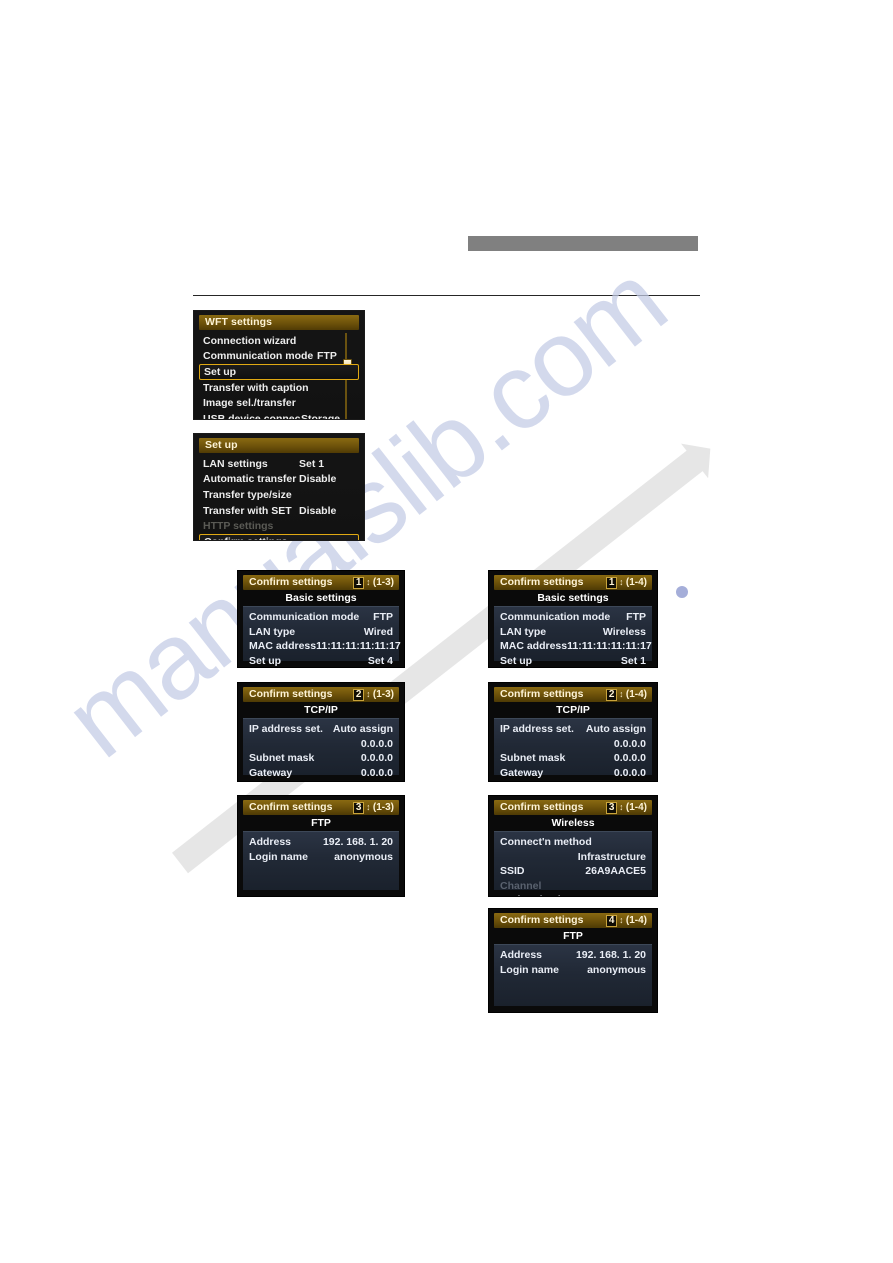 The image size is (893, 1263). Describe the element at coordinates (321, 632) in the screenshot. I see `confirm-row: LAN type Wired` at that location.